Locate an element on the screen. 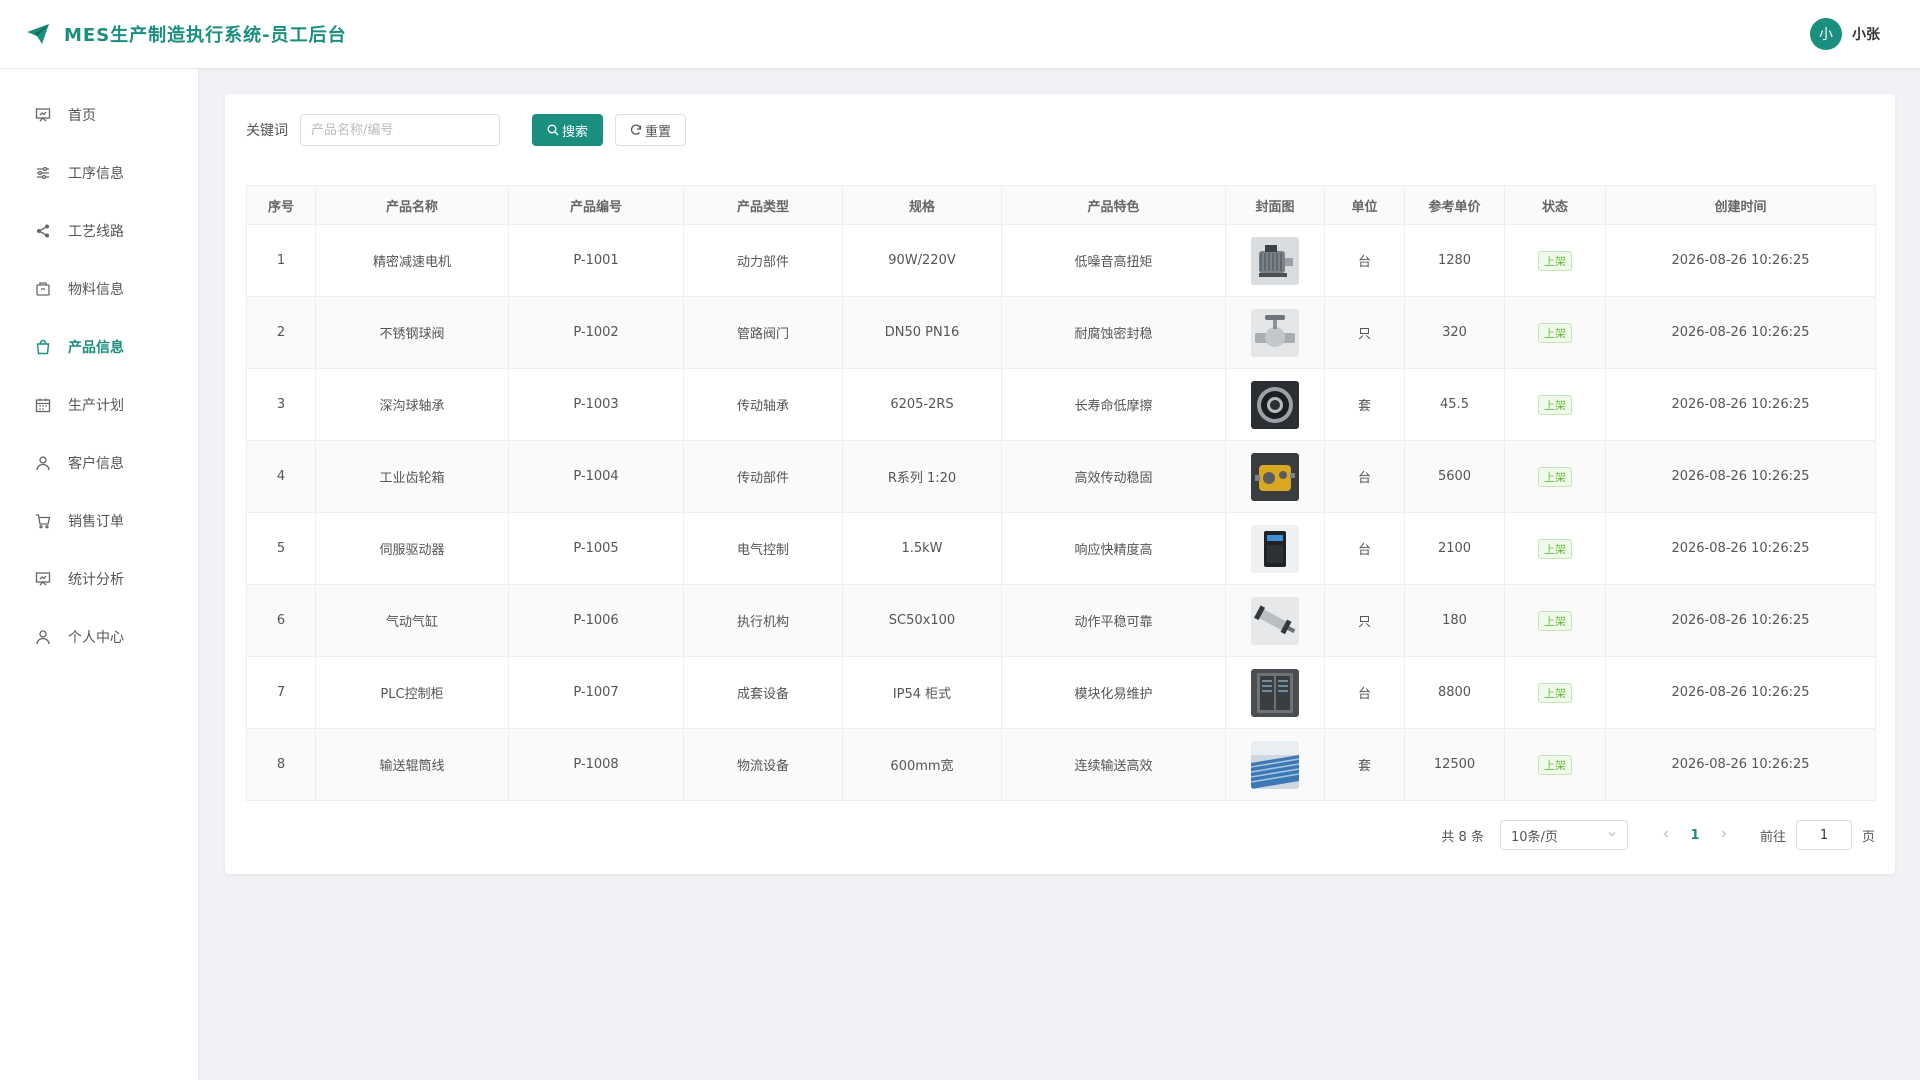 This screenshot has height=1080, width=1920. cell-type: 动力部件 is located at coordinates (763, 260).